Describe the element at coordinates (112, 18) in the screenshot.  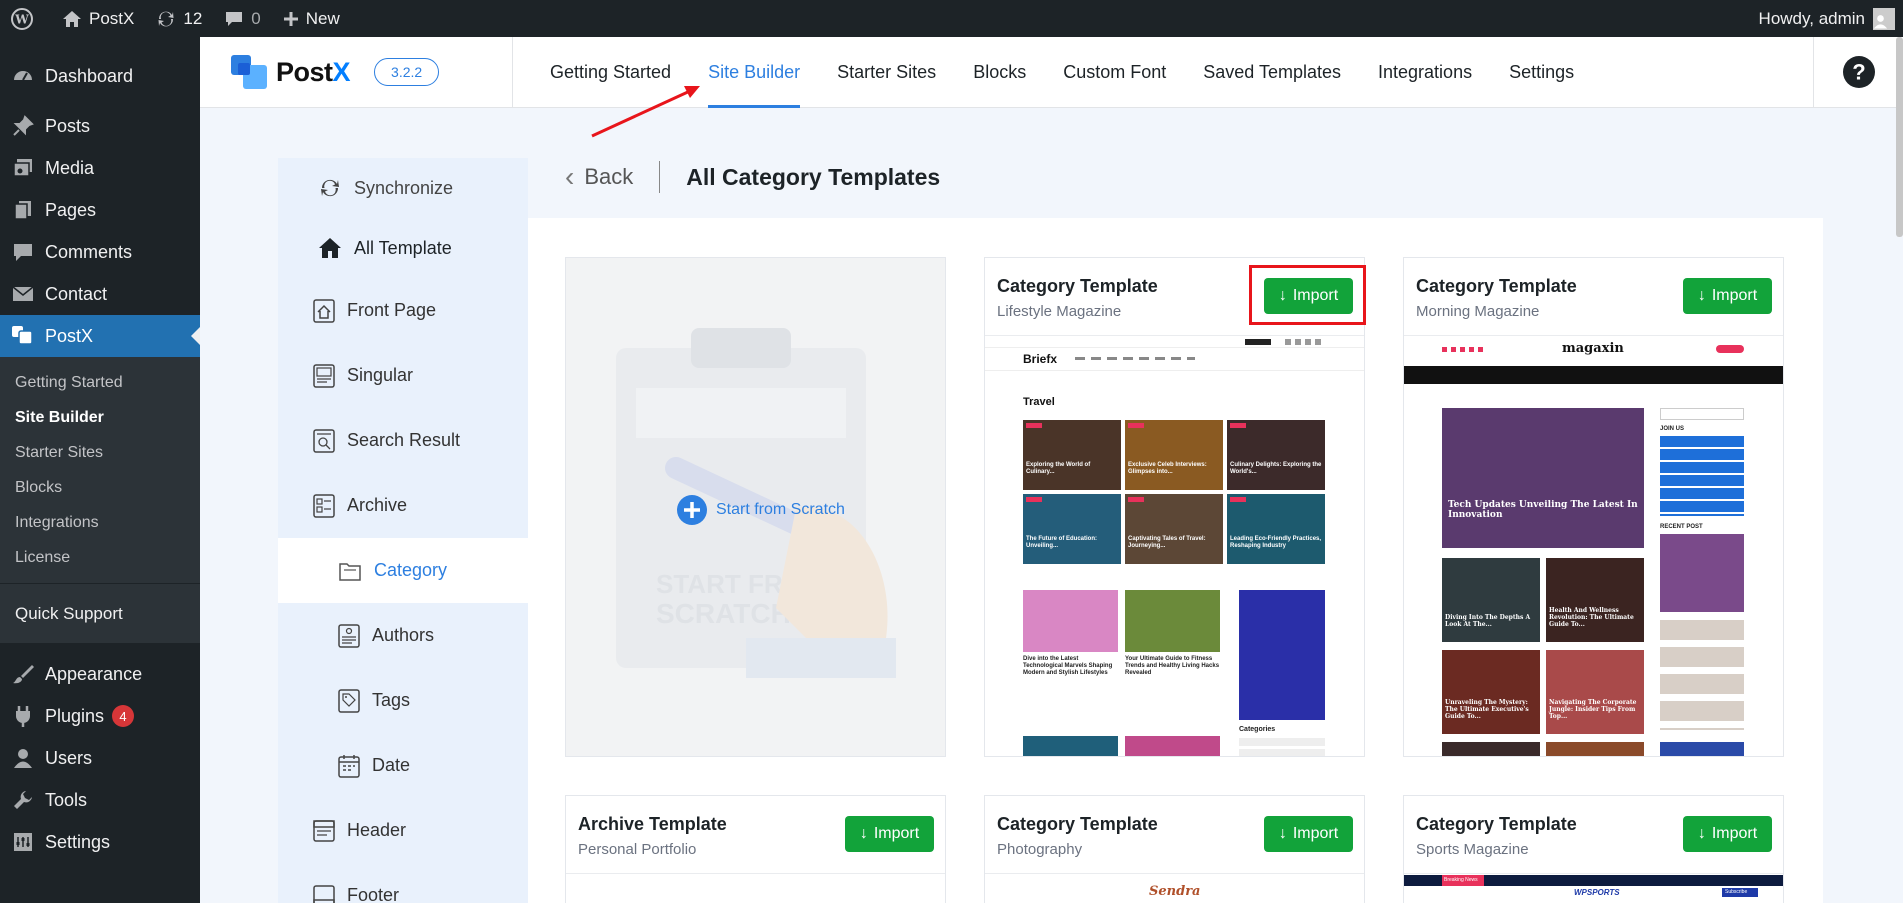
I see `site-name: PostX` at that location.